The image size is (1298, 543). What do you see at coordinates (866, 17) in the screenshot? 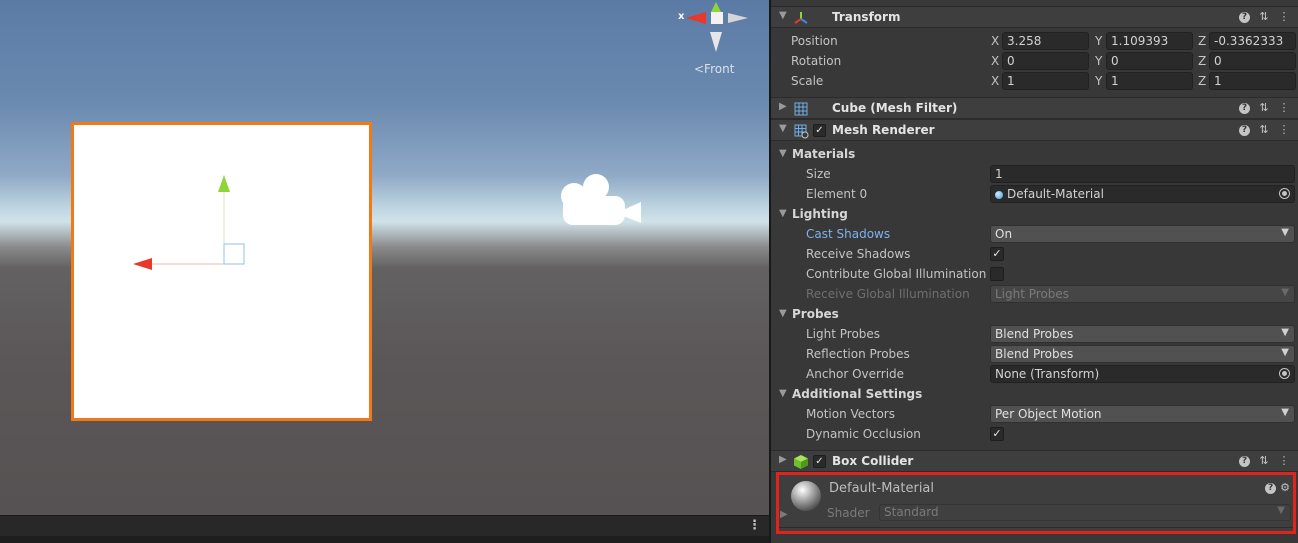
I see `component-title: Transform` at bounding box center [866, 17].